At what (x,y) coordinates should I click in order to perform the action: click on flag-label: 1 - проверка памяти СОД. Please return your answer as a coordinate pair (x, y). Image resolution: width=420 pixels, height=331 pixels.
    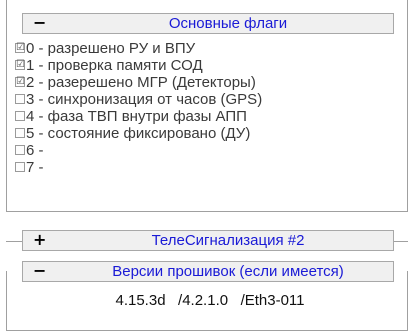
    Looking at the image, I should click on (114, 65).